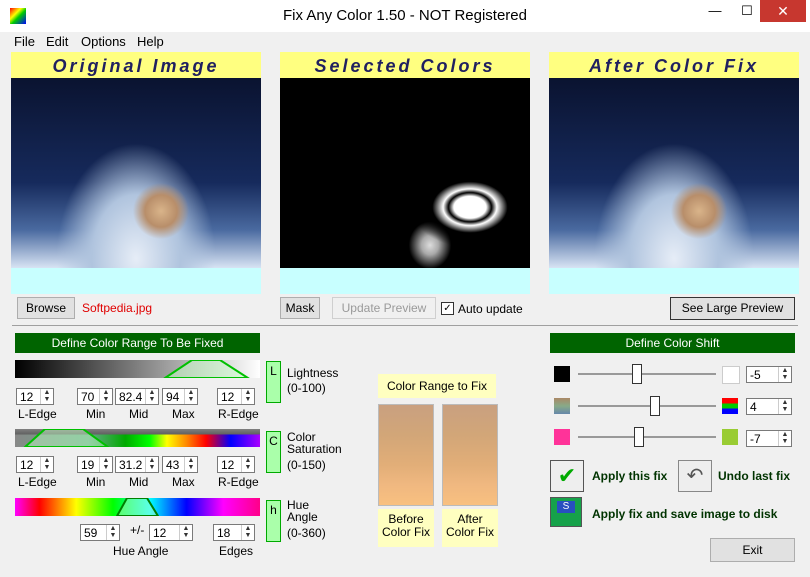 Image resolution: width=810 pixels, height=577 pixels. I want to click on lightness-mid-spinner: 82.4 ▲ ▼, so click(137, 396).